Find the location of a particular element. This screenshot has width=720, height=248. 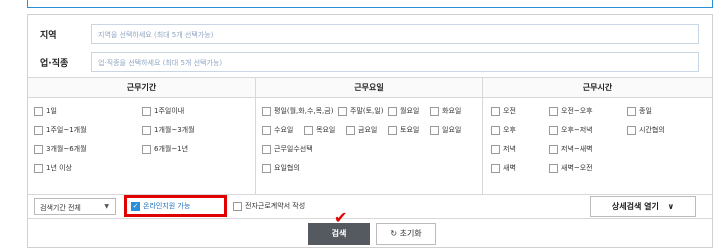

days-option: 일요일 is located at coordinates (445, 131).